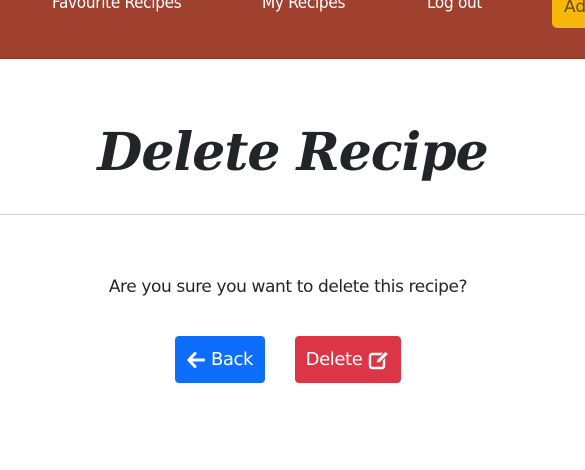 The image size is (585, 470). What do you see at coordinates (334, 359) in the screenshot?
I see `delete-button-label: Delete` at bounding box center [334, 359].